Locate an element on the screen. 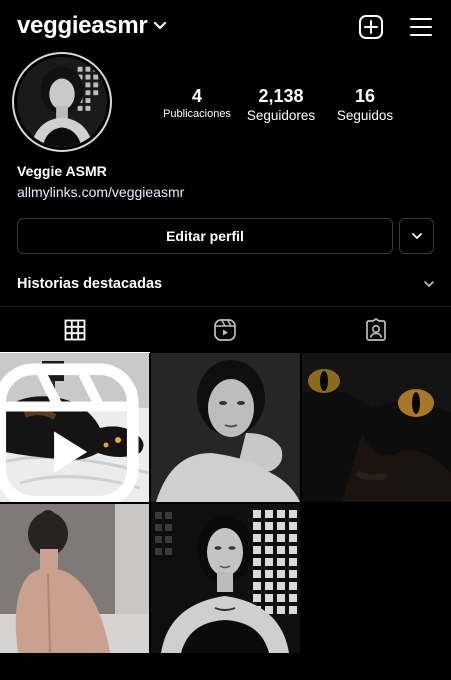 This screenshot has height=680, width=451. new-post-icon is located at coordinates (371, 27).